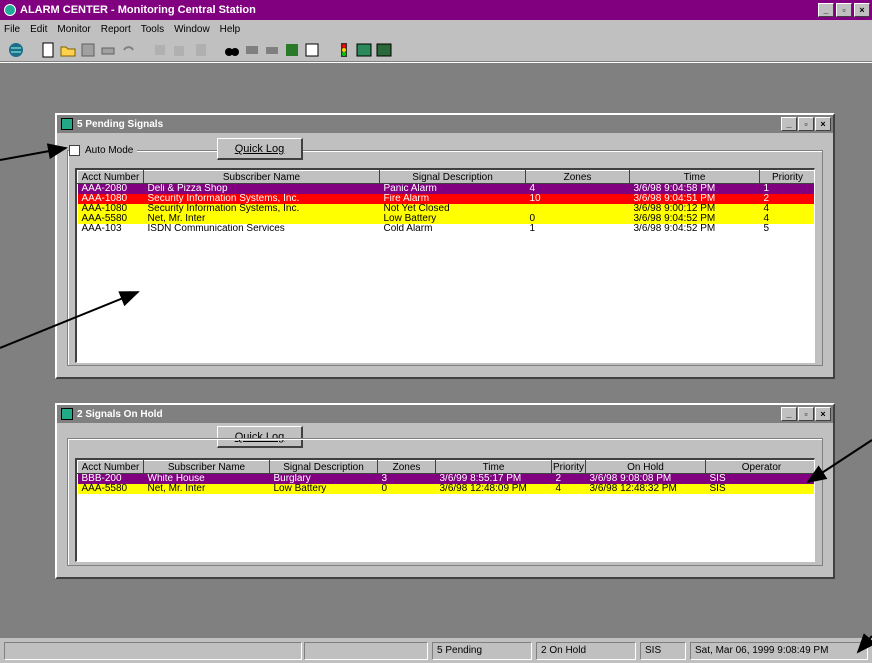 The image size is (872, 663). Describe the element at coordinates (786, 188) in the screenshot. I see `priority: 1` at that location.